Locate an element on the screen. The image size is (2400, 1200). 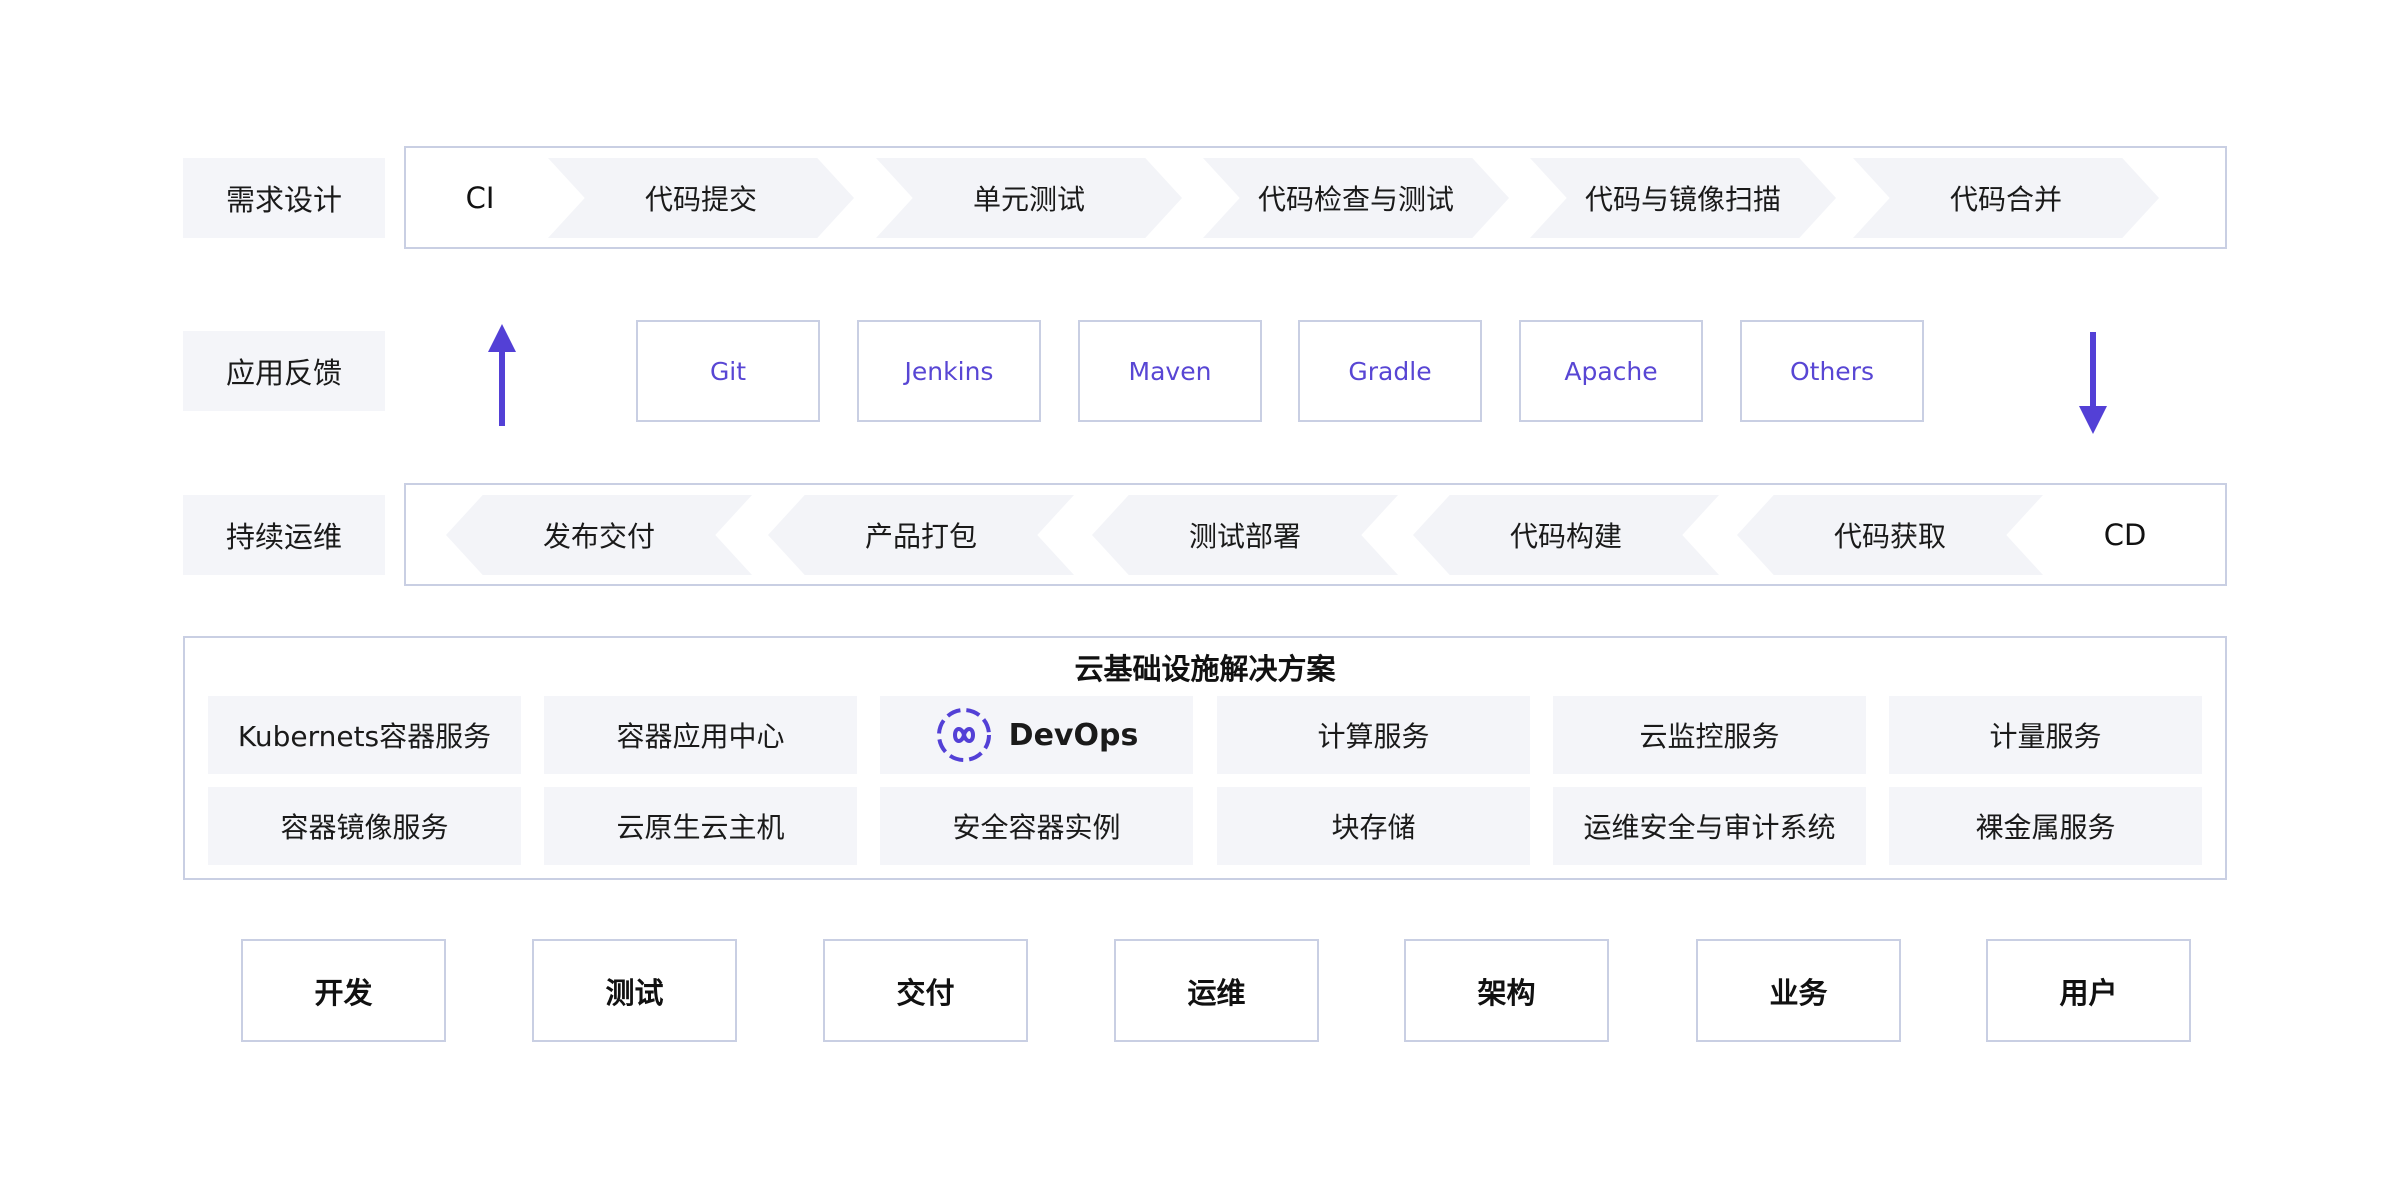
infra-cell-bare-metal: 裸金属服务 is located at coordinates (2045, 826).